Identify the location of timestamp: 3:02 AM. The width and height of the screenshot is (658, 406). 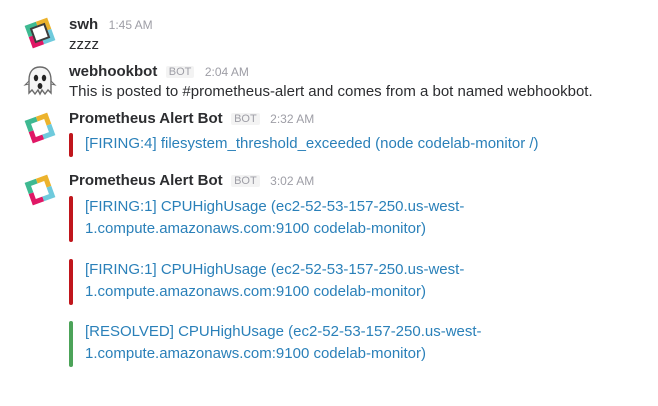
(292, 181).